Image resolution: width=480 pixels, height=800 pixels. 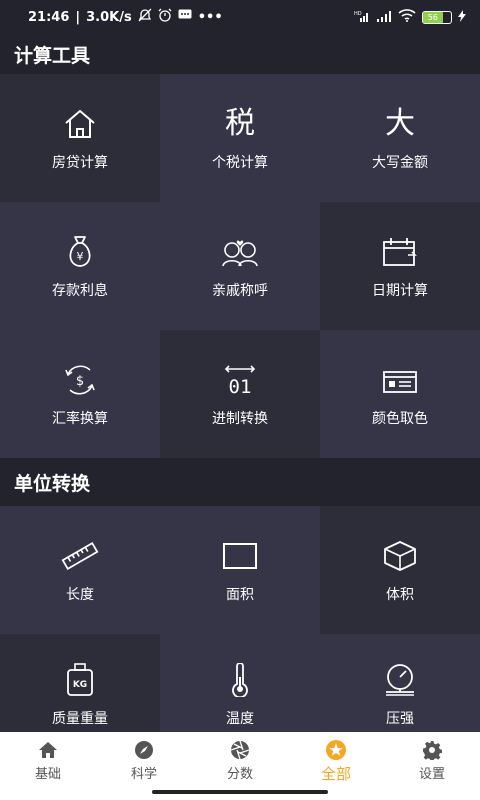 I want to click on home-indicator, so click(x=240, y=792).